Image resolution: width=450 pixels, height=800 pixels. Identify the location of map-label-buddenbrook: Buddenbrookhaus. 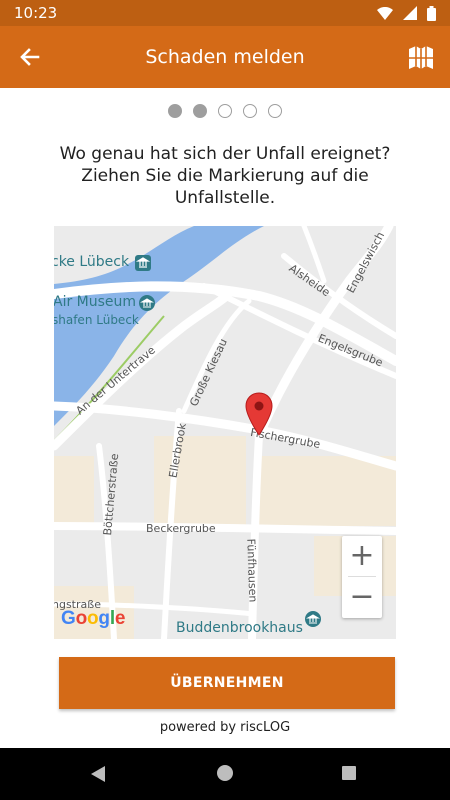
(239, 628).